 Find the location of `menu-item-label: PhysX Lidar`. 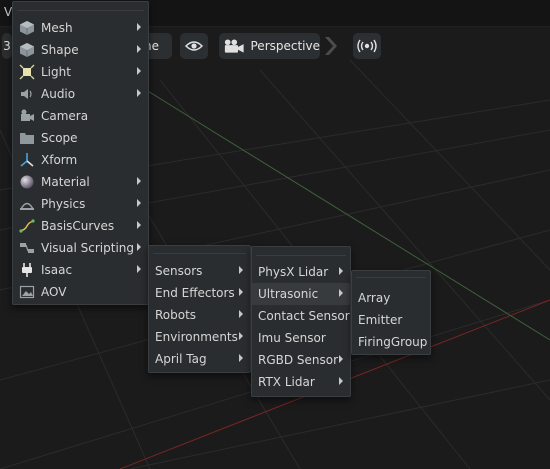

menu-item-label: PhysX Lidar is located at coordinates (293, 272).